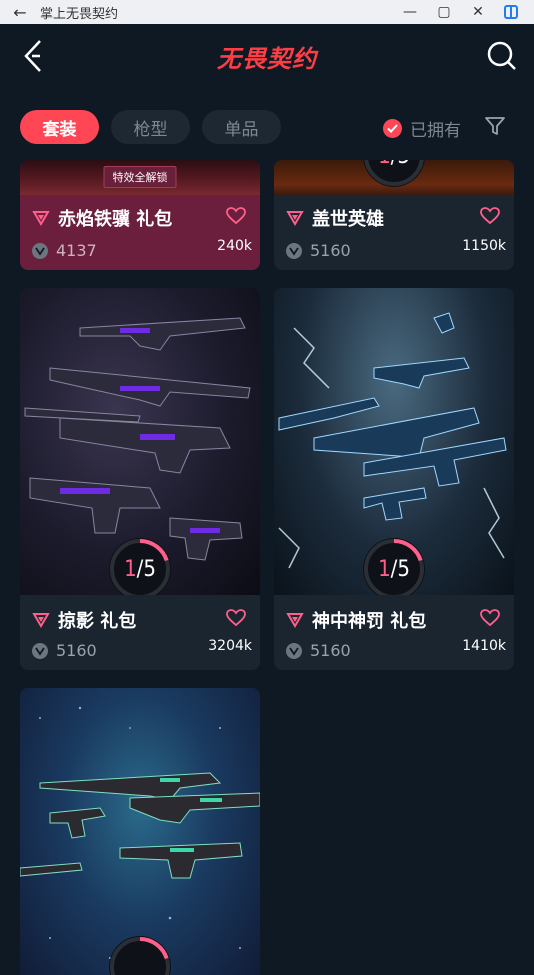 Image resolution: width=534 pixels, height=975 pixels. I want to click on bundle-thumbnail, so click(140, 831).